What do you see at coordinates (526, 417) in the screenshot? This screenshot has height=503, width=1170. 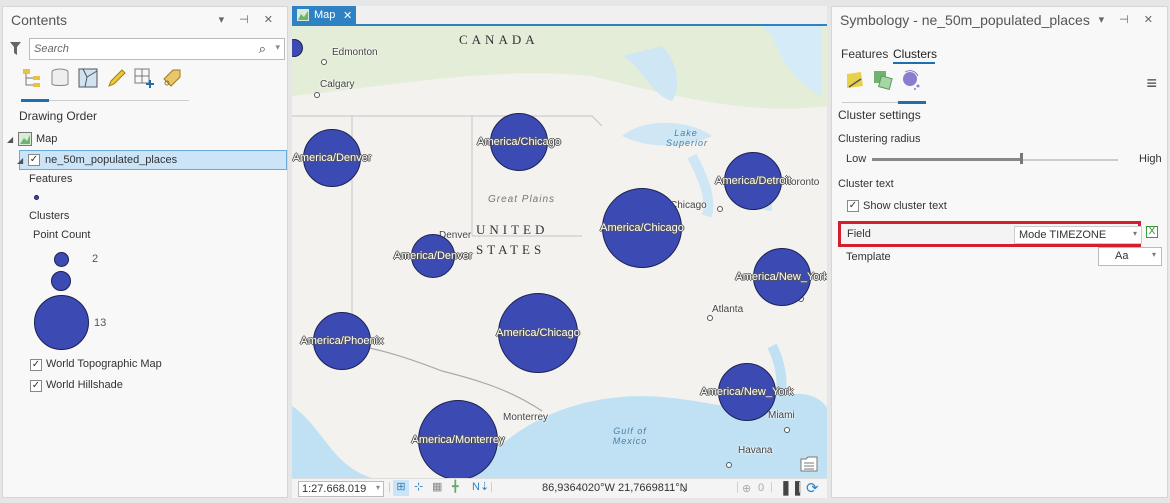 I see `city-label-monterrey: Monterrey` at bounding box center [526, 417].